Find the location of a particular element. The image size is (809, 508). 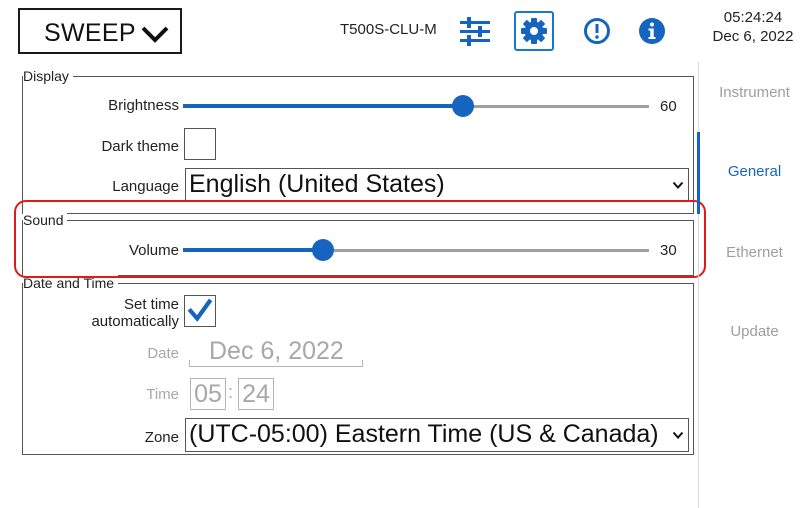

language-label: Language is located at coordinates (145, 186).